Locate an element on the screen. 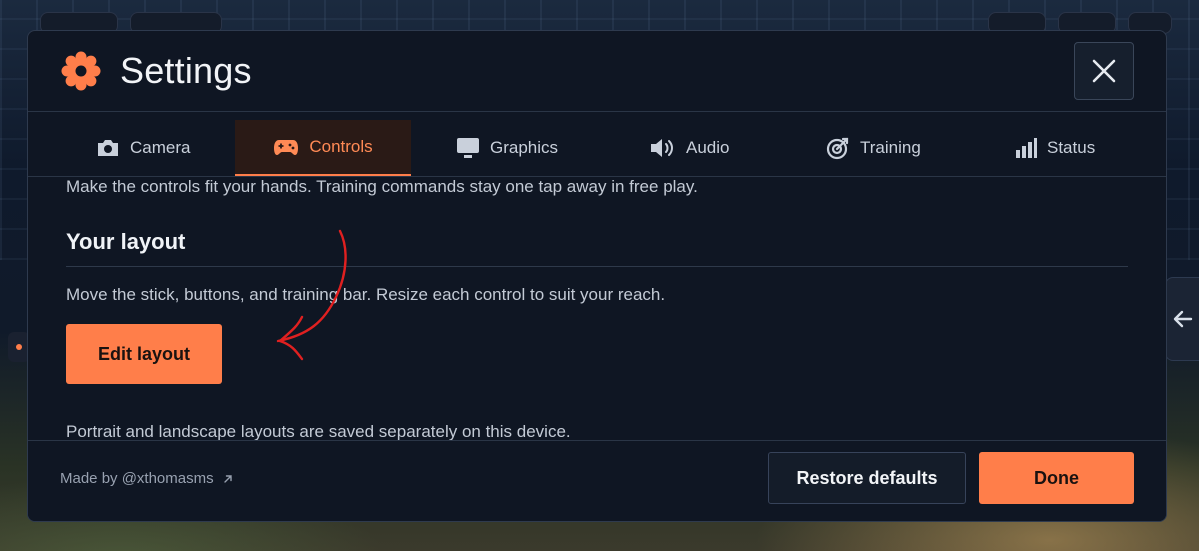 The image size is (1199, 551). tab-label: Status is located at coordinates (1071, 147).